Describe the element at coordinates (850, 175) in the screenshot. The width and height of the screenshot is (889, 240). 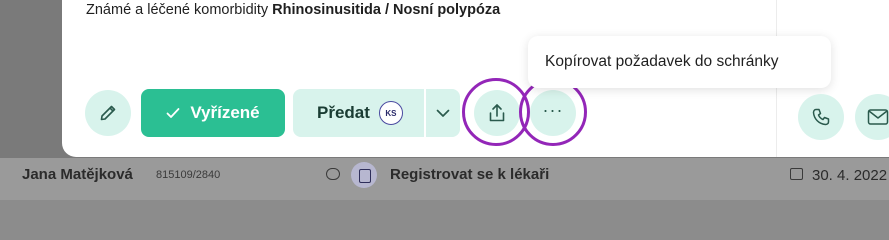
I see `task-date: 30. 4. 2022` at that location.